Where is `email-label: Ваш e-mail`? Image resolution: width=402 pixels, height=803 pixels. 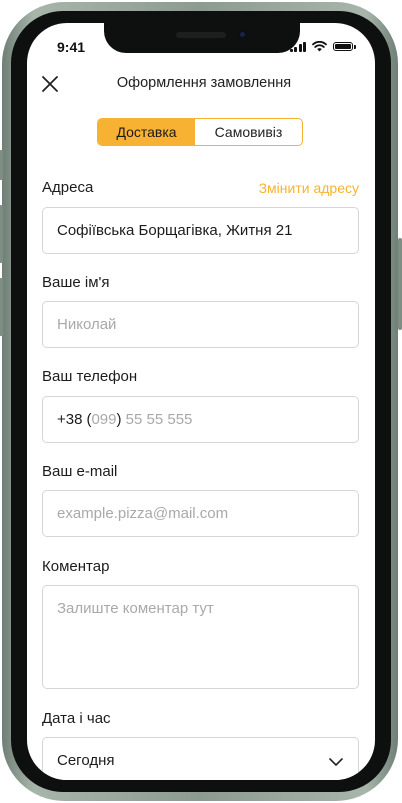 email-label: Ваш e-mail is located at coordinates (80, 471).